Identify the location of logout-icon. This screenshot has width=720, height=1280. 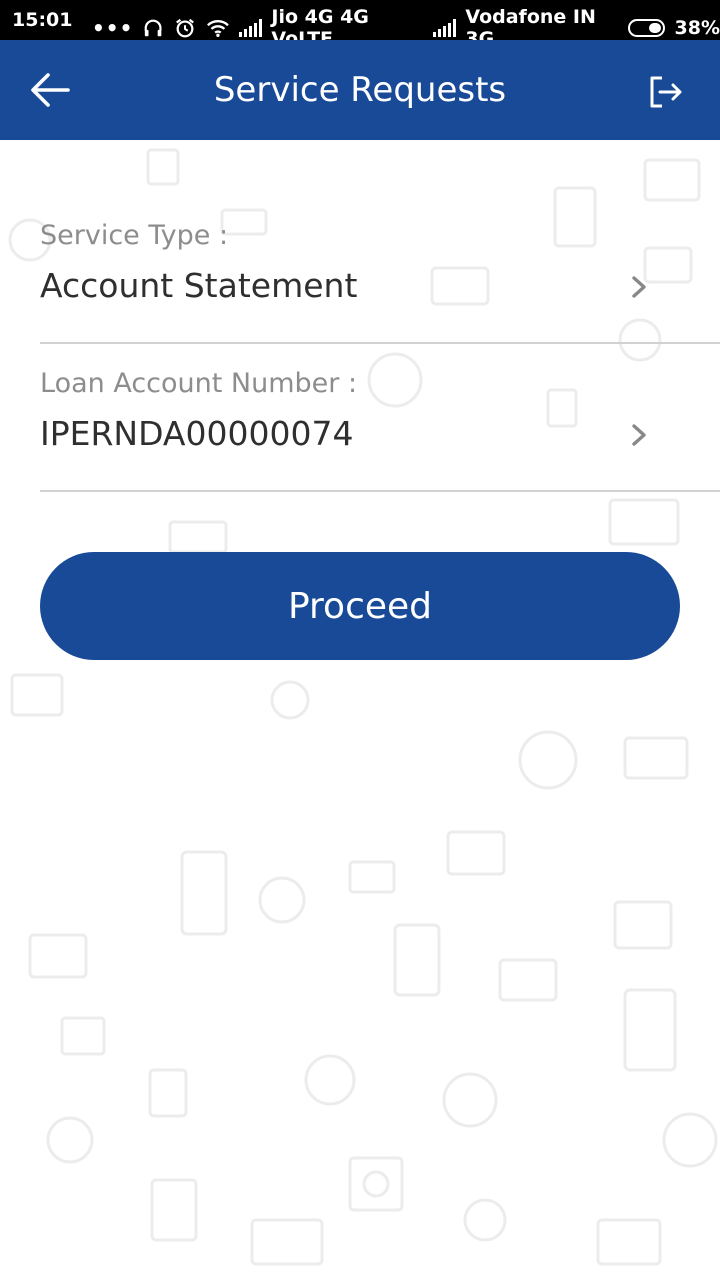
(666, 92).